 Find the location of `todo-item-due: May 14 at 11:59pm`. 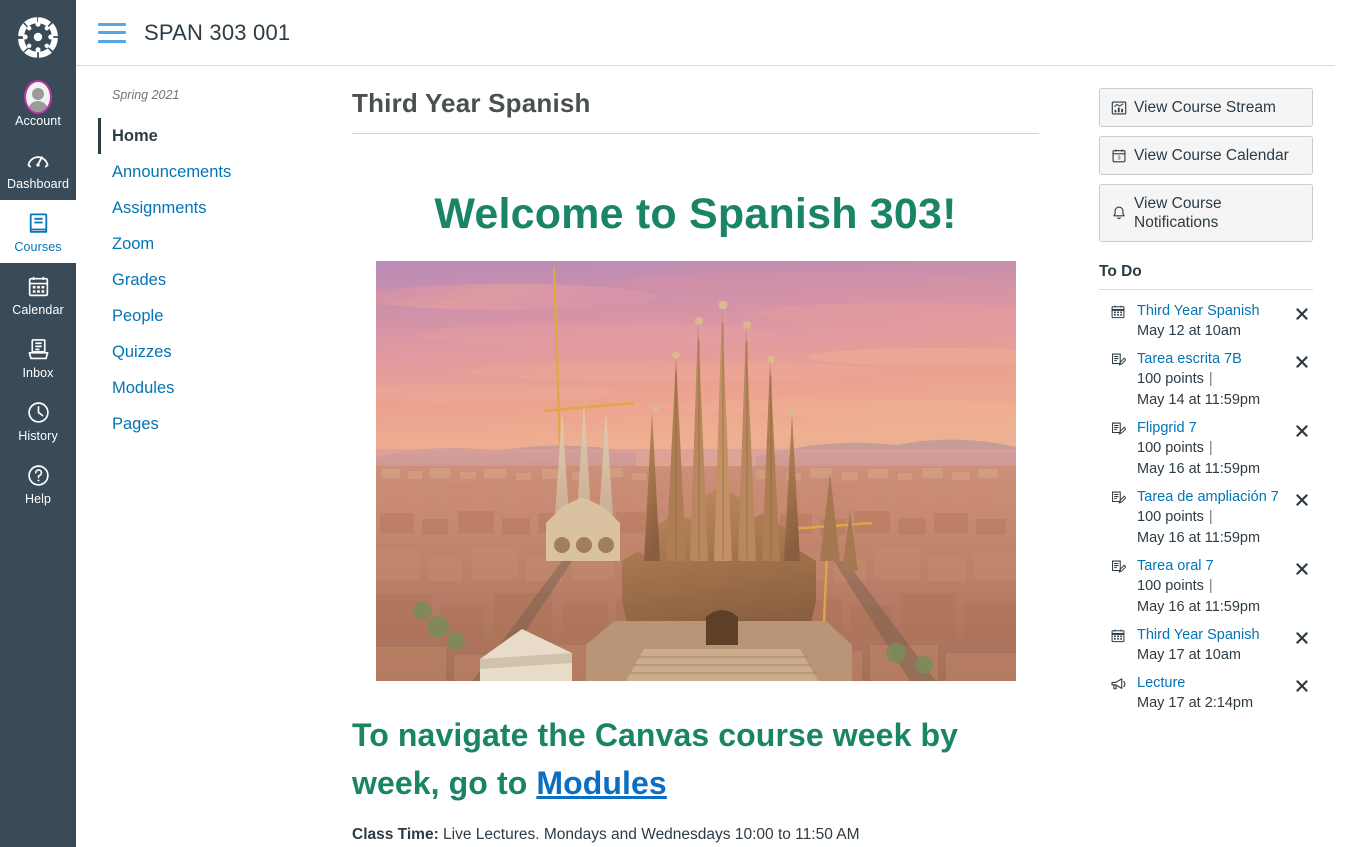

todo-item-due: May 14 at 11:59pm is located at coordinates (1199, 400).